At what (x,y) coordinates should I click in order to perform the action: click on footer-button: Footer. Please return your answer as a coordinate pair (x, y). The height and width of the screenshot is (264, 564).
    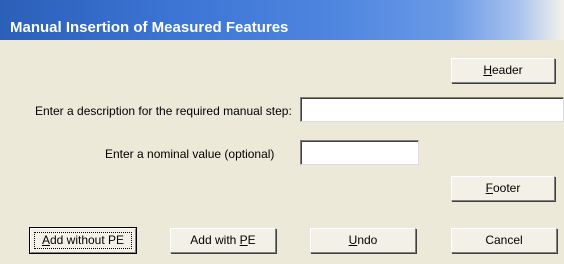
    Looking at the image, I should click on (503, 188).